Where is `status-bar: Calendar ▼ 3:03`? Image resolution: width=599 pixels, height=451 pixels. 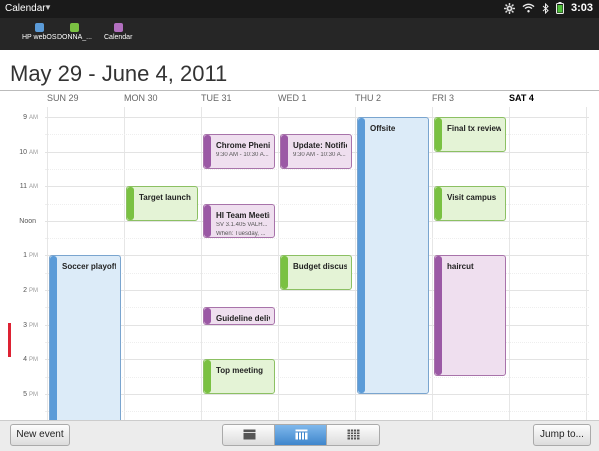
status-bar: Calendar ▼ 3:03 is located at coordinates (299, 9).